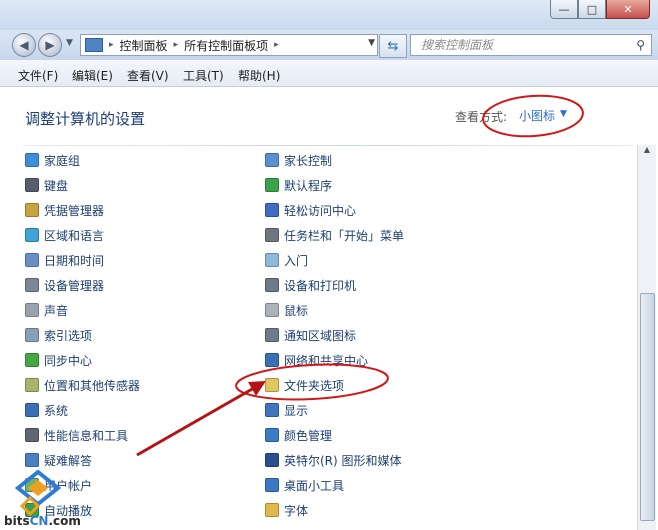 The image size is (658, 530). What do you see at coordinates (296, 260) in the screenshot?
I see `item-label: 入门` at bounding box center [296, 260].